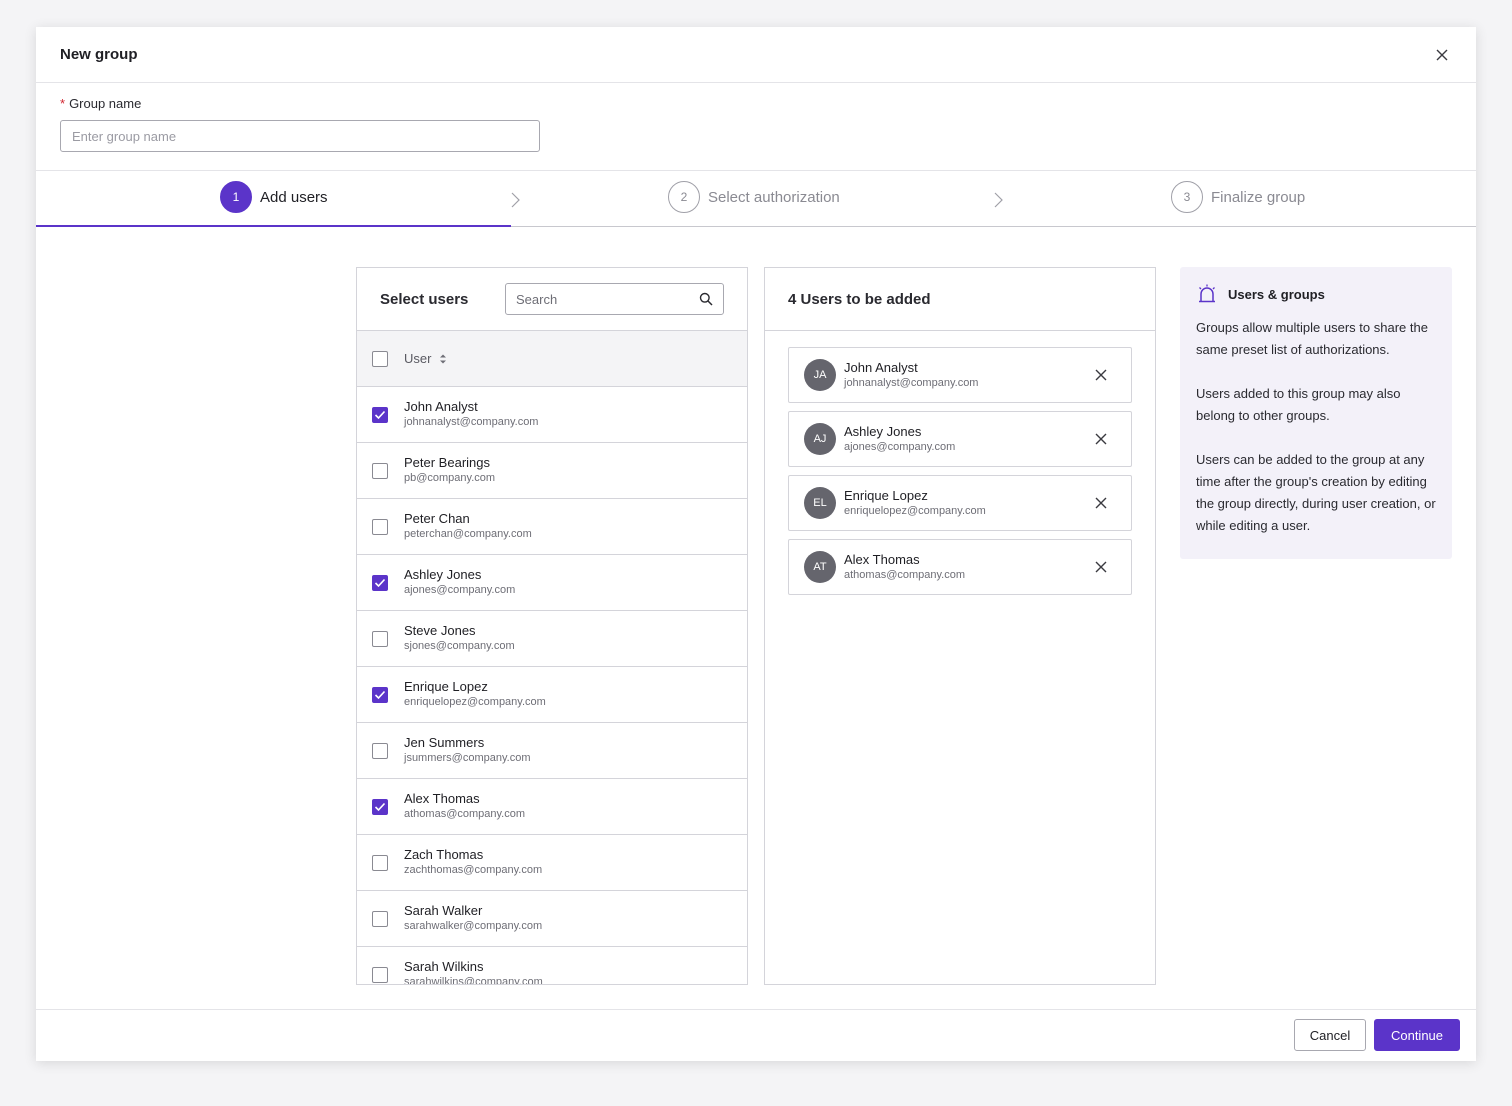 This screenshot has height=1106, width=1512. I want to click on info-title: Users & groups, so click(1276, 294).